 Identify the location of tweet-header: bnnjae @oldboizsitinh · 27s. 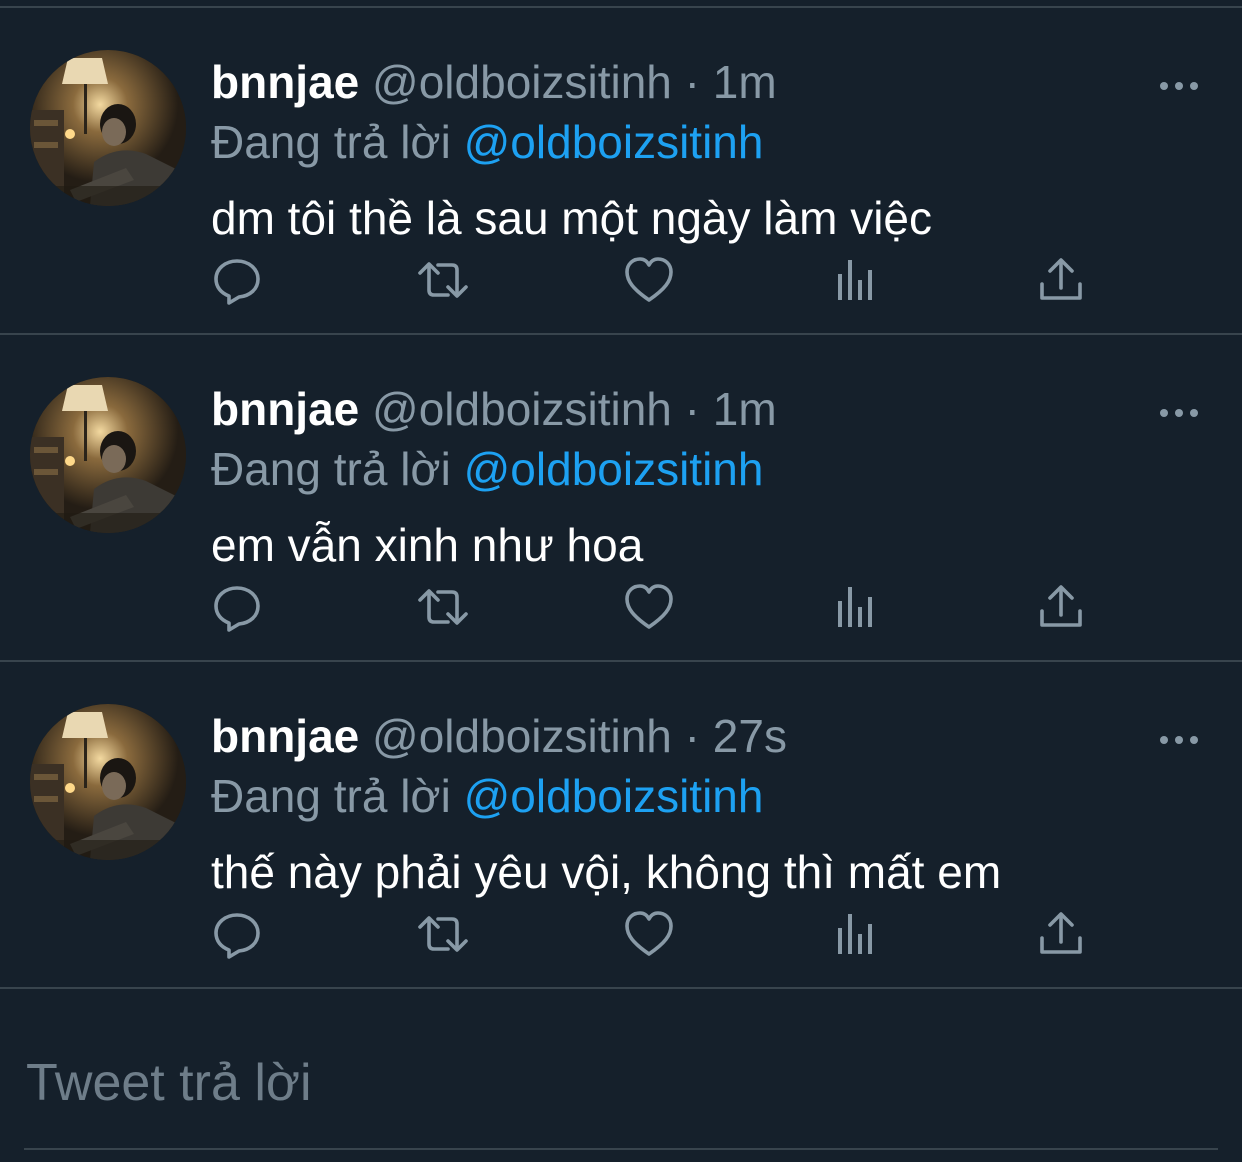
(499, 736).